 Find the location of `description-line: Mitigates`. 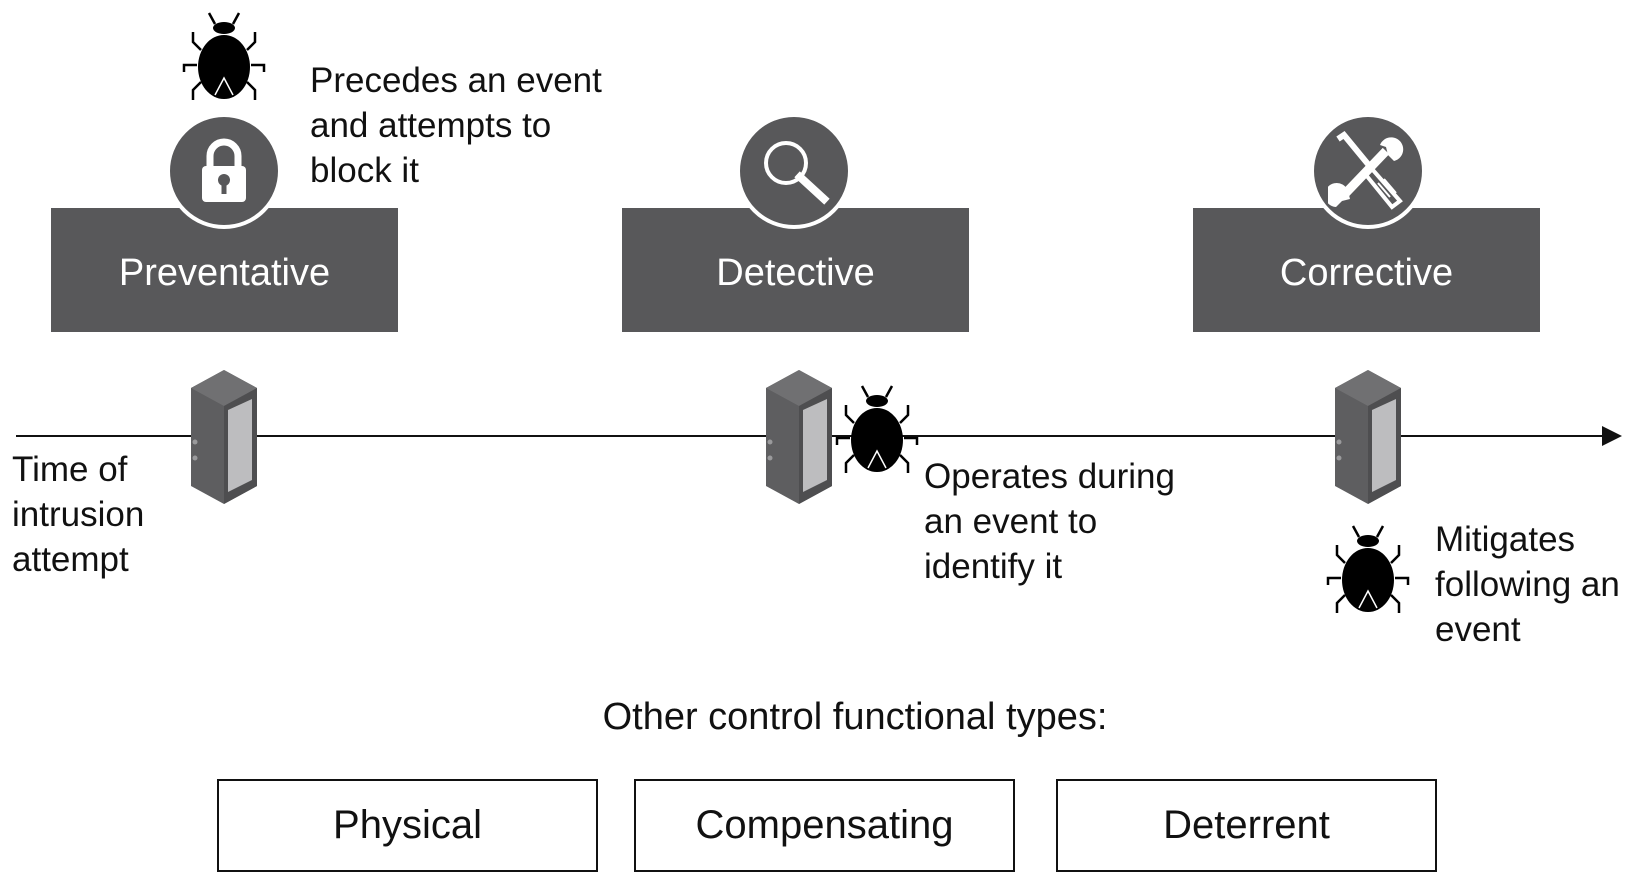

description-line: Mitigates is located at coordinates (1505, 539).